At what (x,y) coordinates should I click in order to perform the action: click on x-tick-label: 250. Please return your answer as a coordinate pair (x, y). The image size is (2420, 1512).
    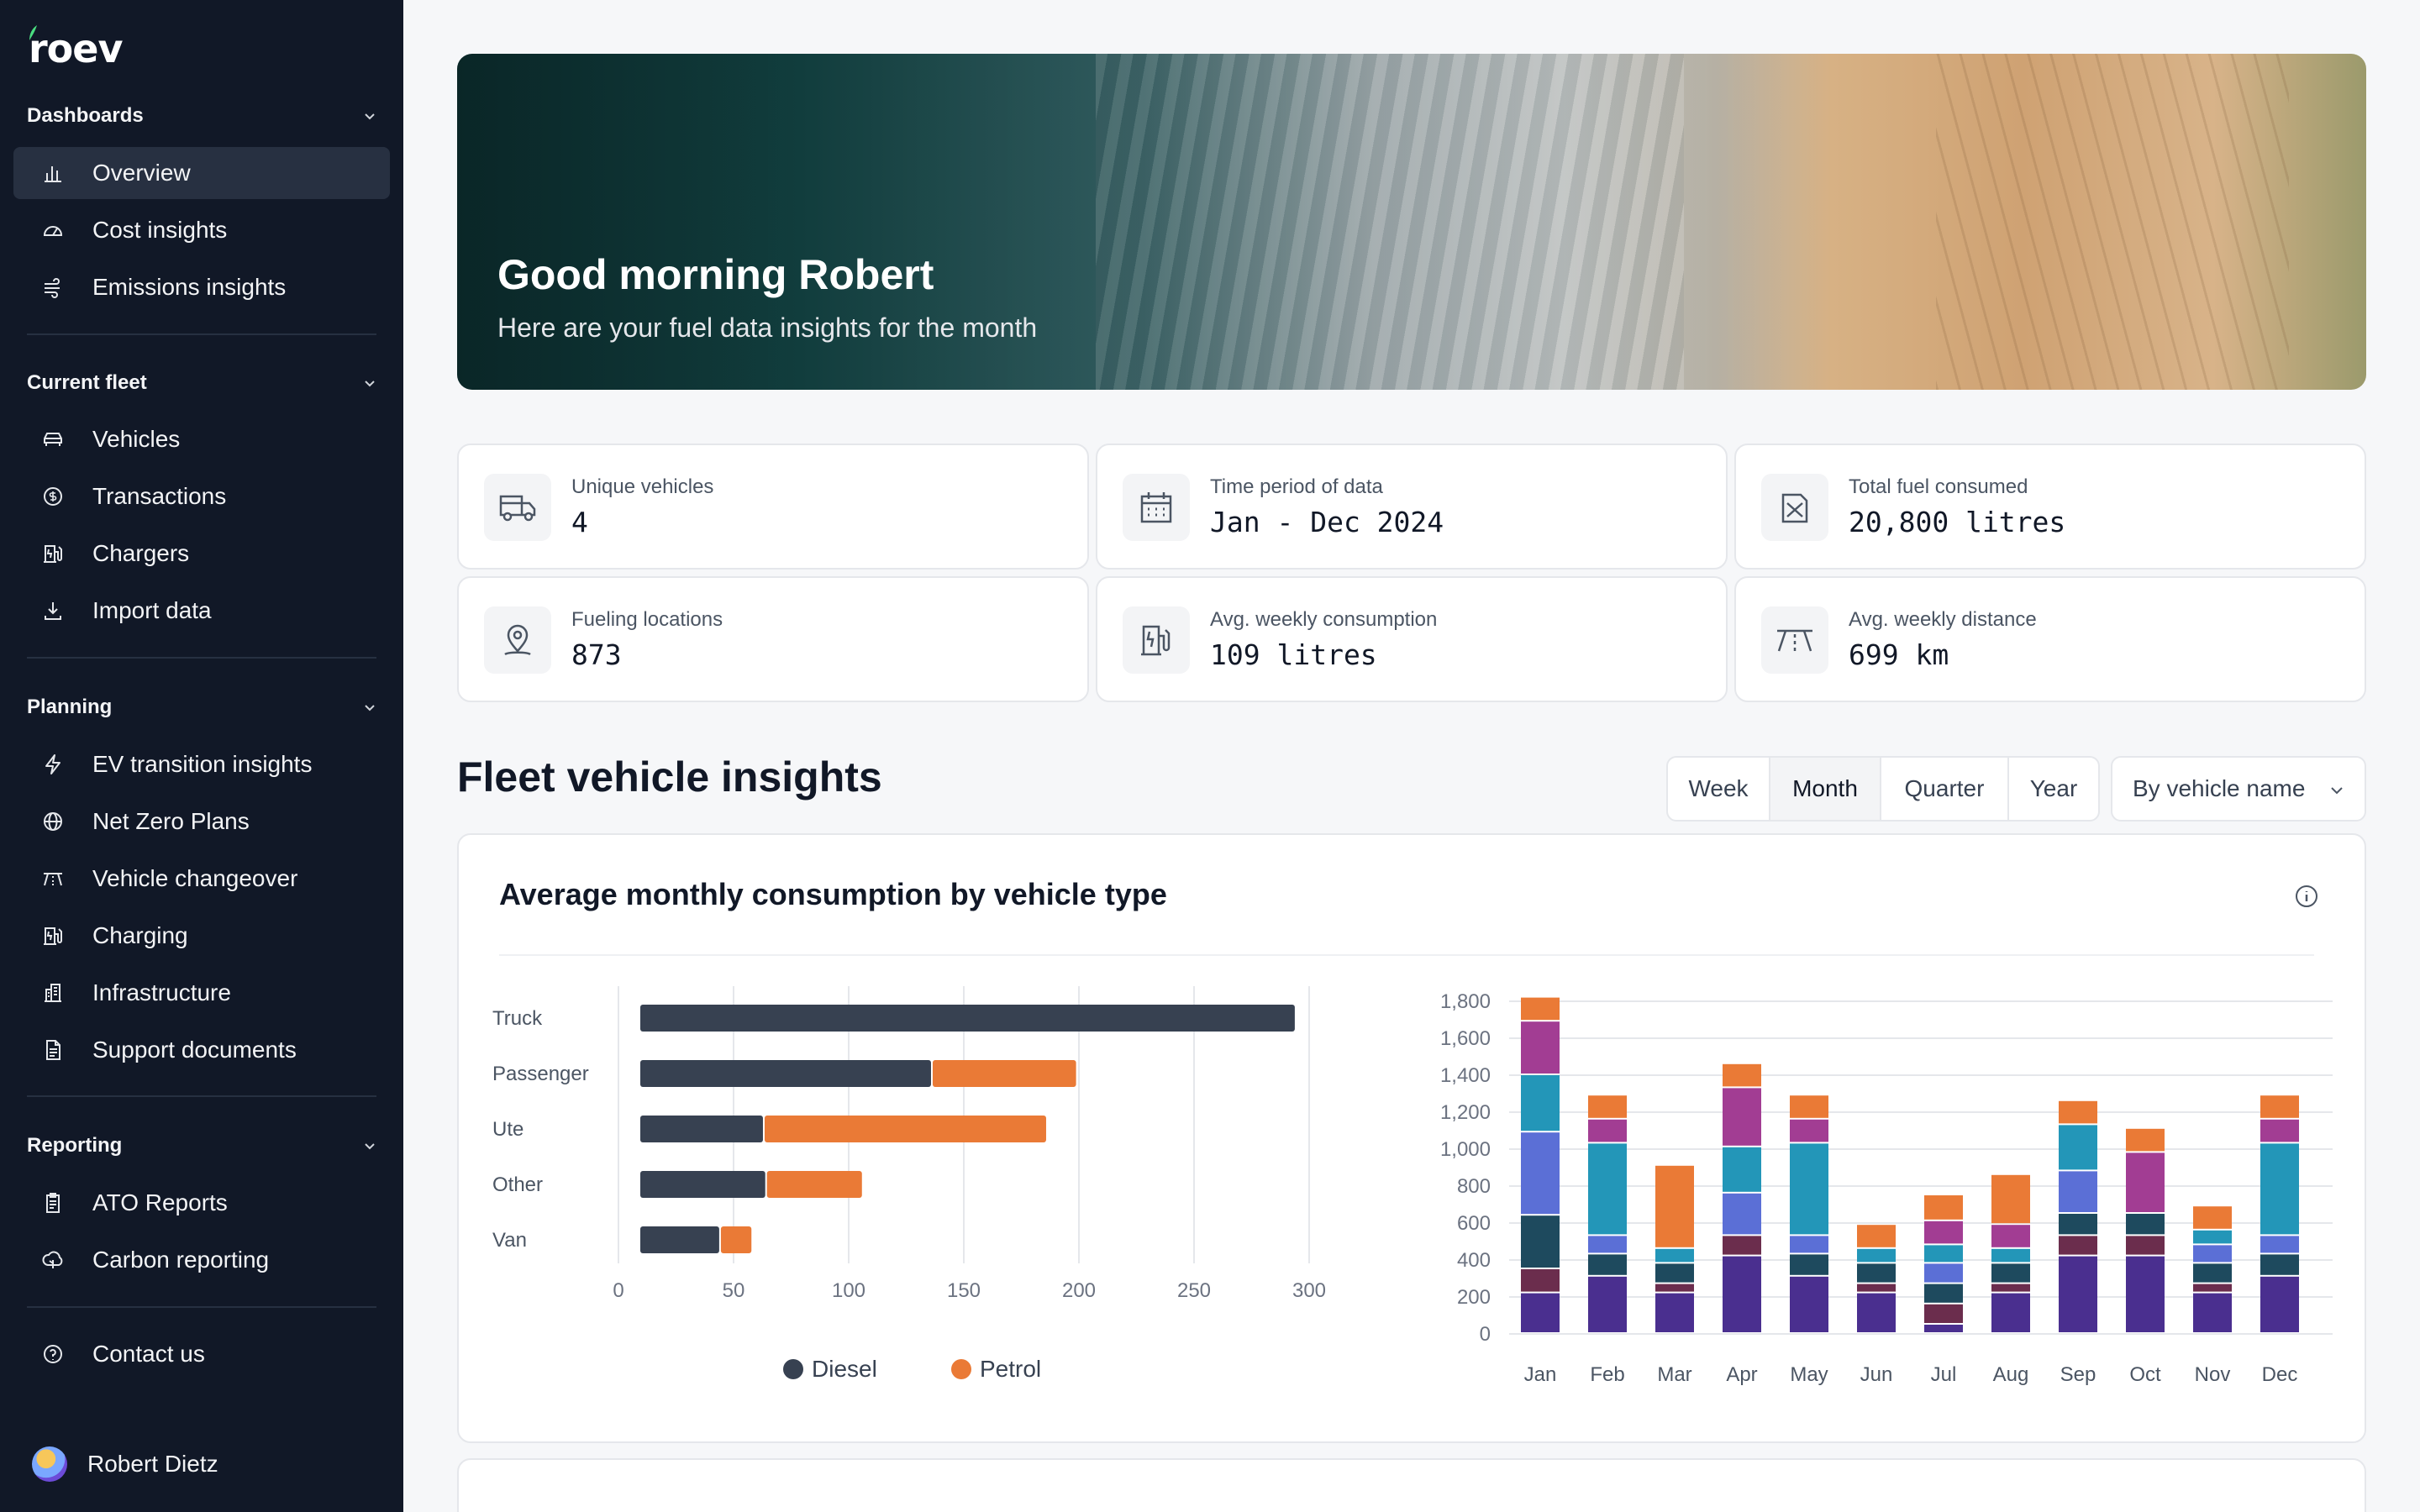
    Looking at the image, I should click on (1194, 1290).